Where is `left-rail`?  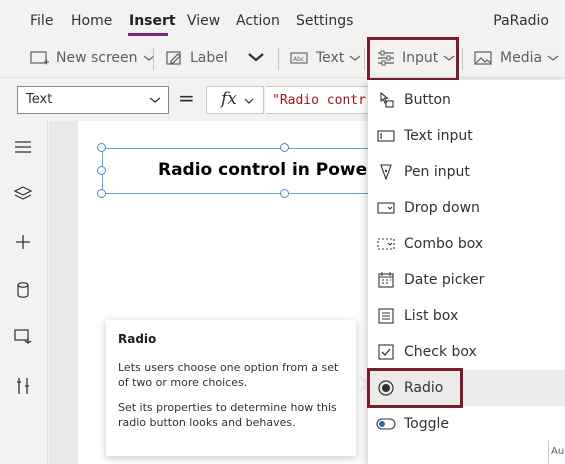
left-rail is located at coordinates (24, 292).